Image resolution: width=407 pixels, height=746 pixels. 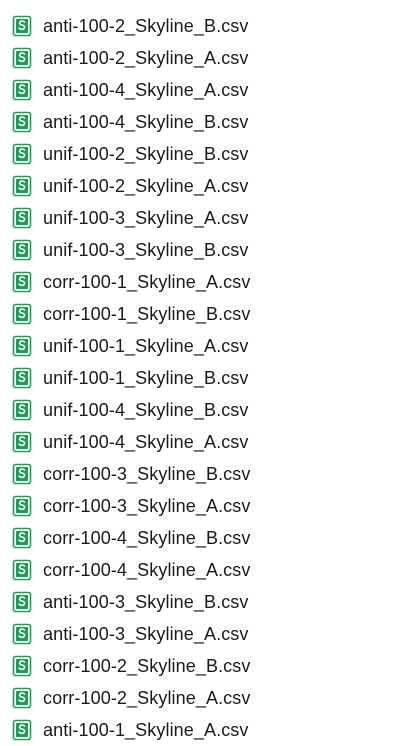 I want to click on file-list-item: corr-100-1_Skyline_A.csv, so click(x=203, y=282).